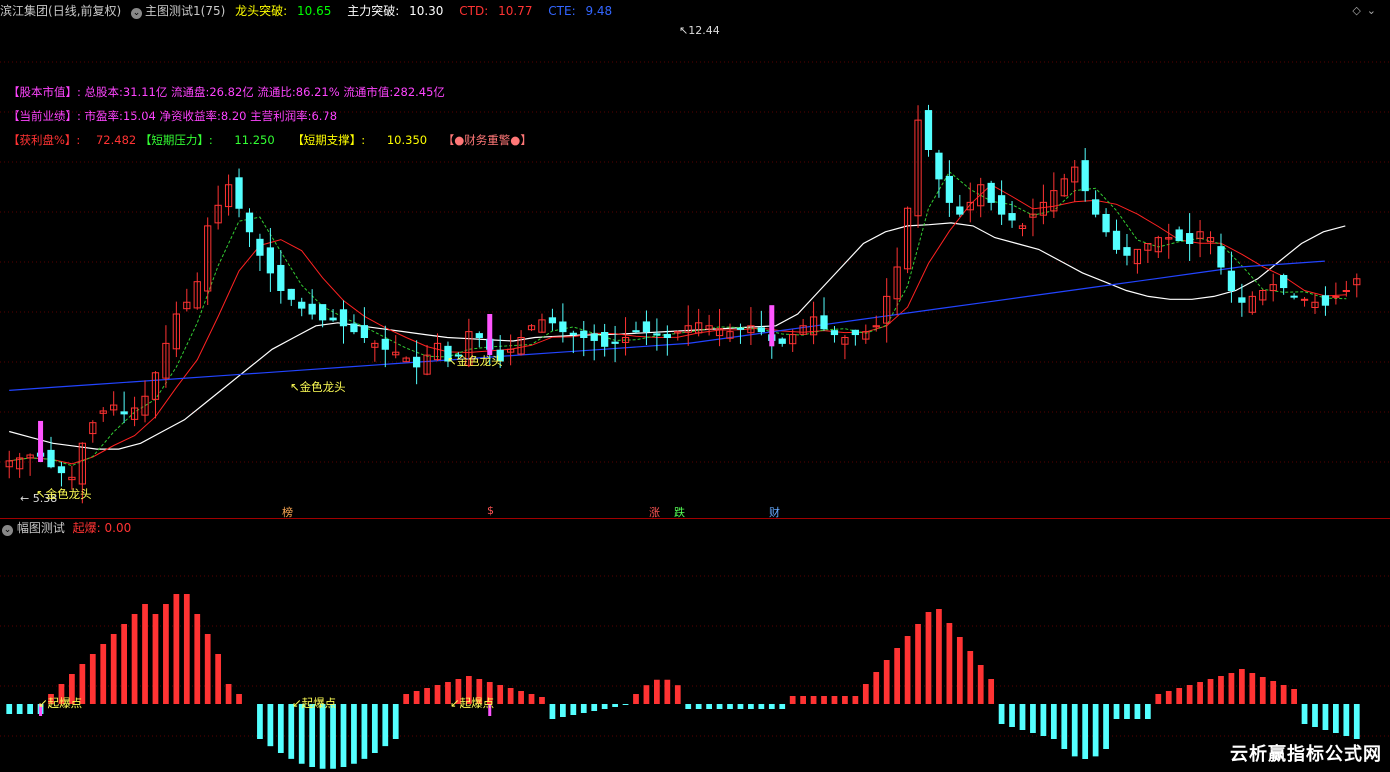 The image size is (1390, 772). I want to click on pane-divider, so click(695, 518).